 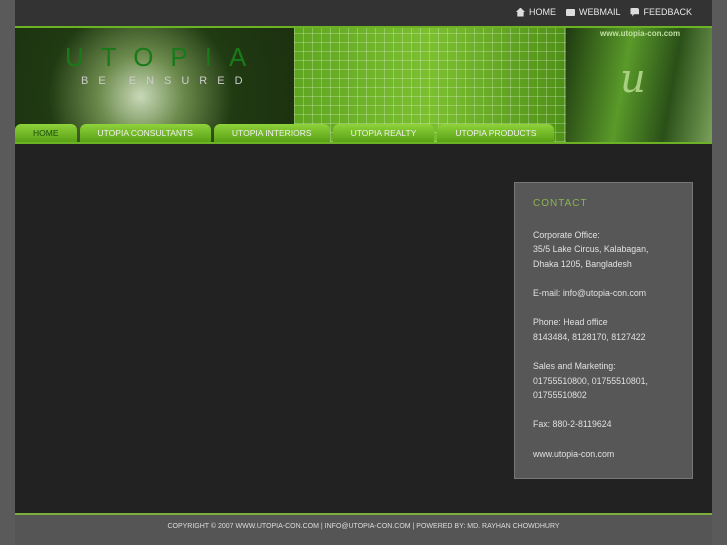 I want to click on top-bar: HOME WEBMAIL FEEDBACK, so click(x=363, y=13).